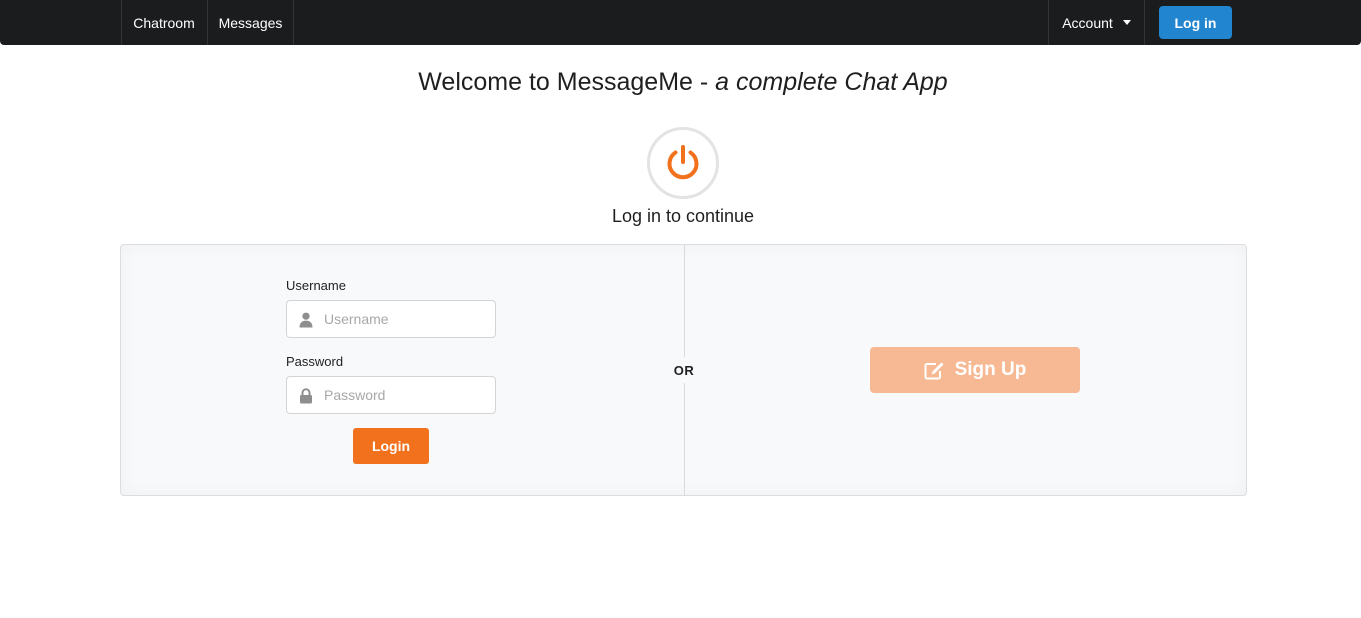 Image resolution: width=1361 pixels, height=618 pixels. I want to click on login-subtitle: Log in to continue, so click(683, 216).